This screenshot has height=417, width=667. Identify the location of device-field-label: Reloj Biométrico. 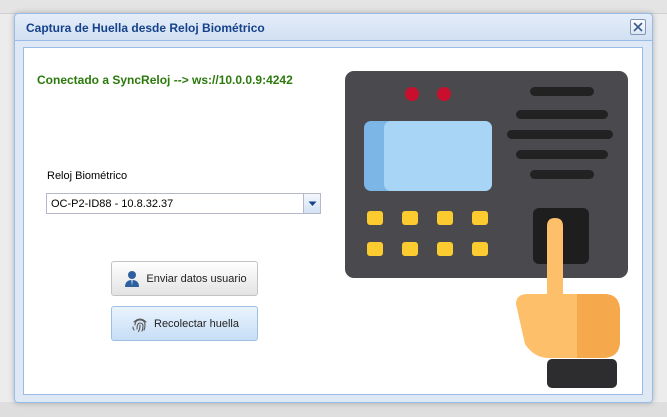
(87, 176).